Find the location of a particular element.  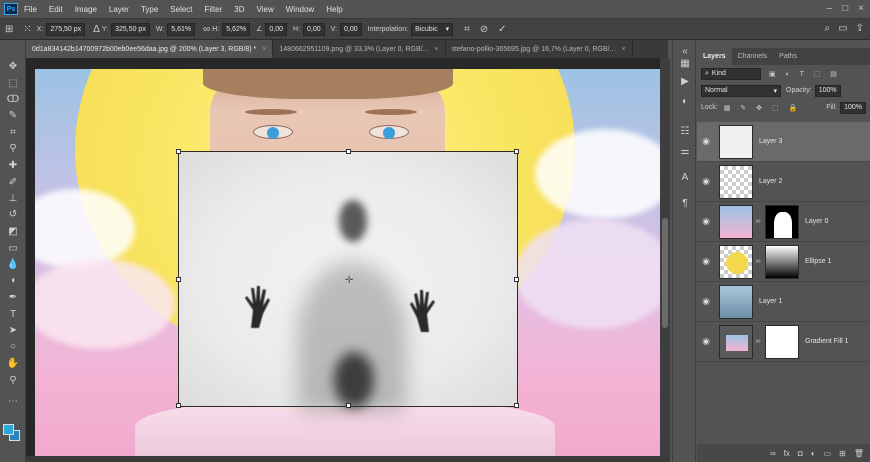

angle-field: ∠ 0,00 is located at coordinates (272, 29).